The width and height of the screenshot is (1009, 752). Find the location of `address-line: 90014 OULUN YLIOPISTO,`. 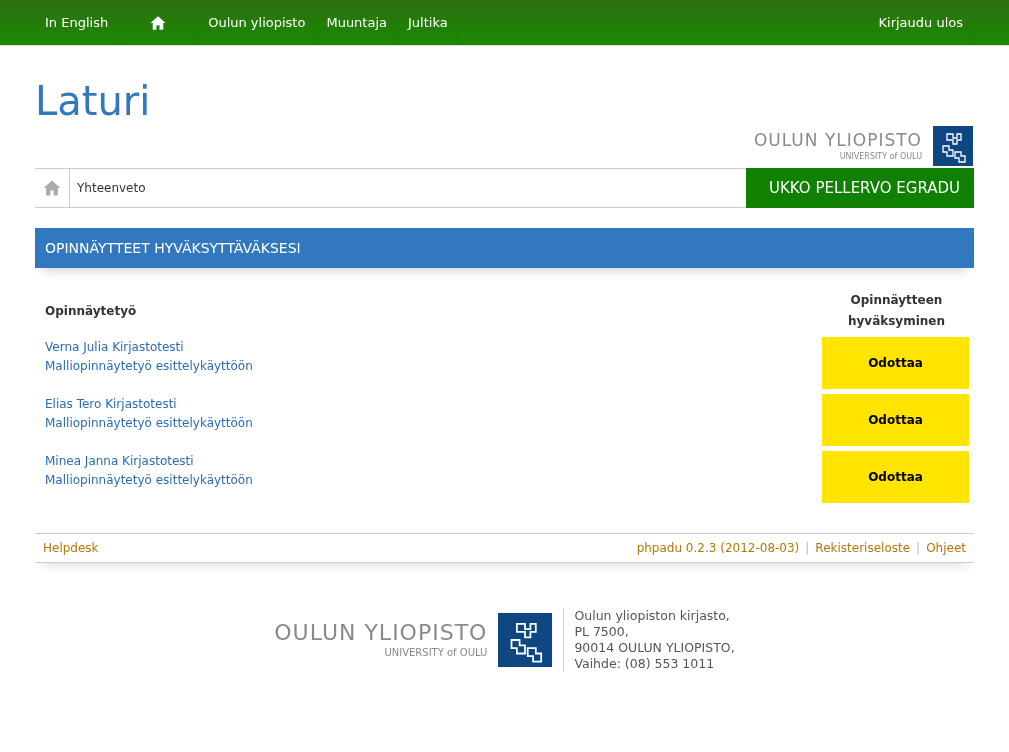

address-line: 90014 OULUN YLIOPISTO, is located at coordinates (654, 648).